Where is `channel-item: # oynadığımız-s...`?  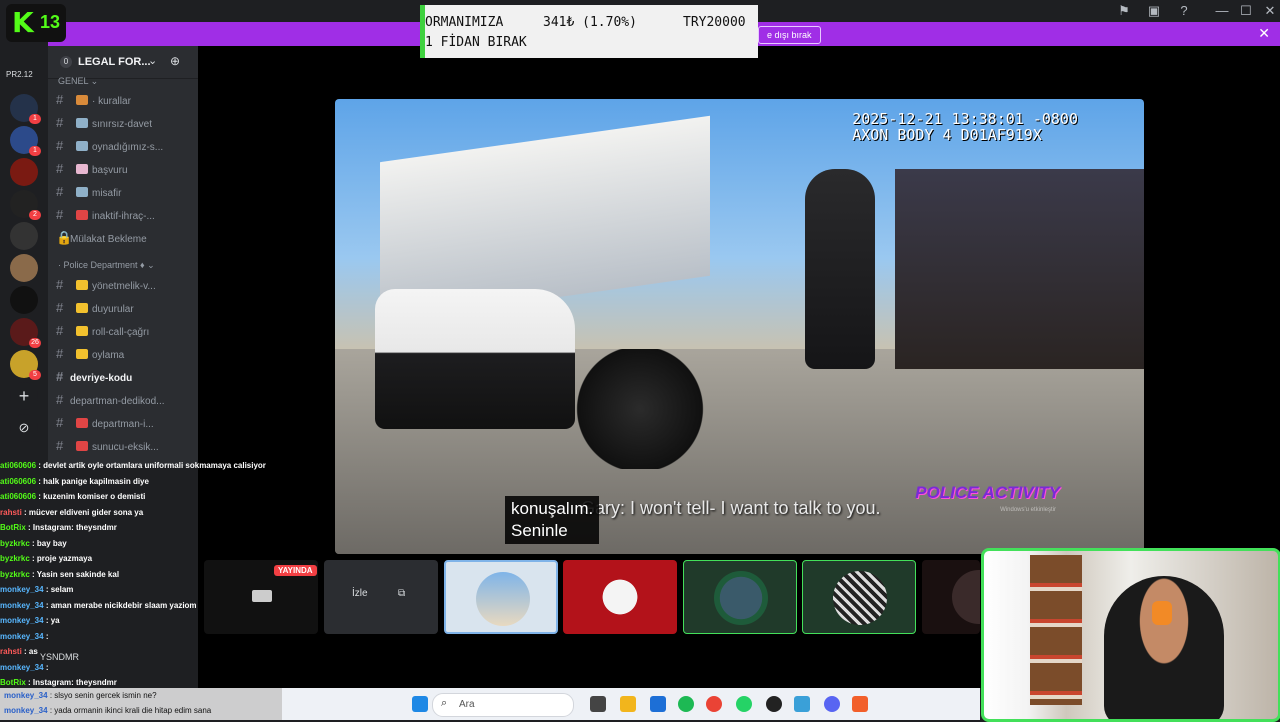
channel-item: # oynadığımız-s... is located at coordinates (124, 148).